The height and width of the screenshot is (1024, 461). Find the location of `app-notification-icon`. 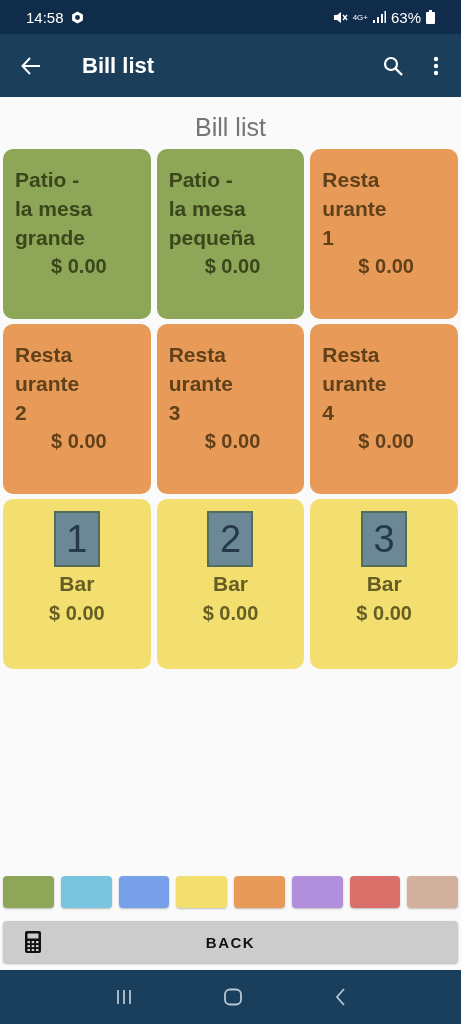

app-notification-icon is located at coordinates (77, 17).